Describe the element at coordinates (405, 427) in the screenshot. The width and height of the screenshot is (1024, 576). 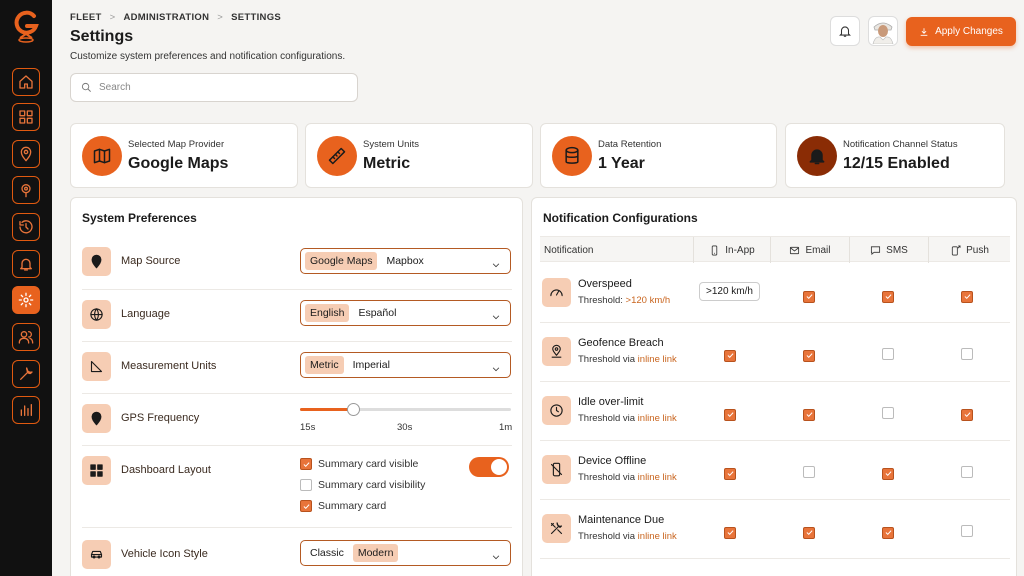
I see `slider-tick-label: 30s` at that location.